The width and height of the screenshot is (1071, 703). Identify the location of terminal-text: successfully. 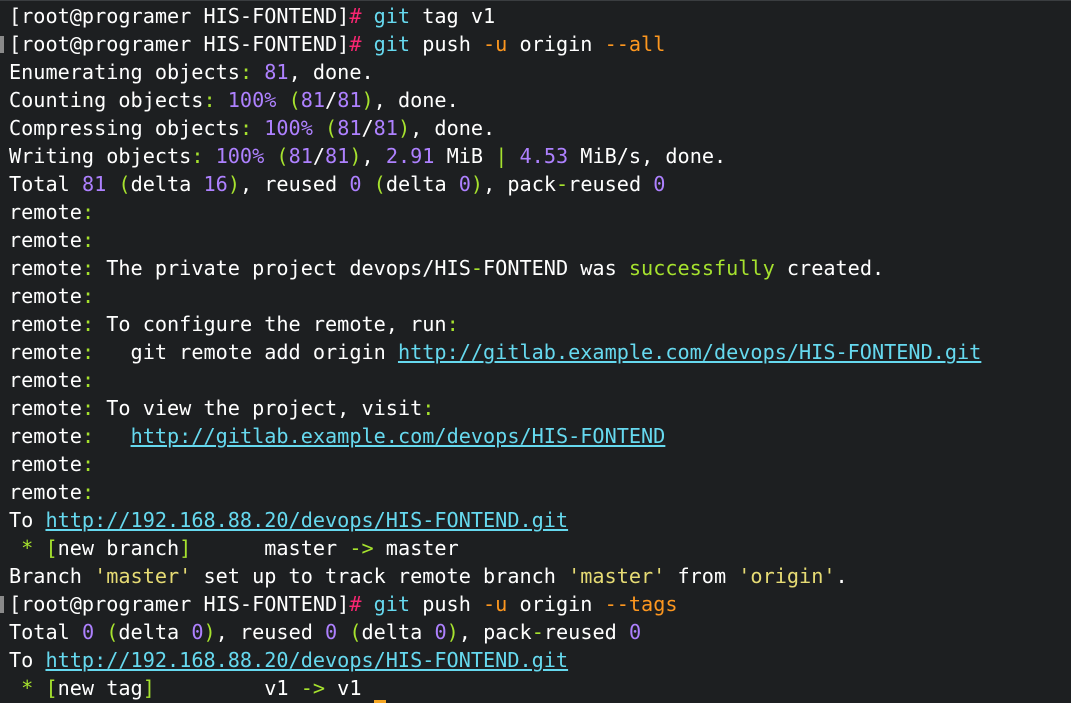
(701, 268).